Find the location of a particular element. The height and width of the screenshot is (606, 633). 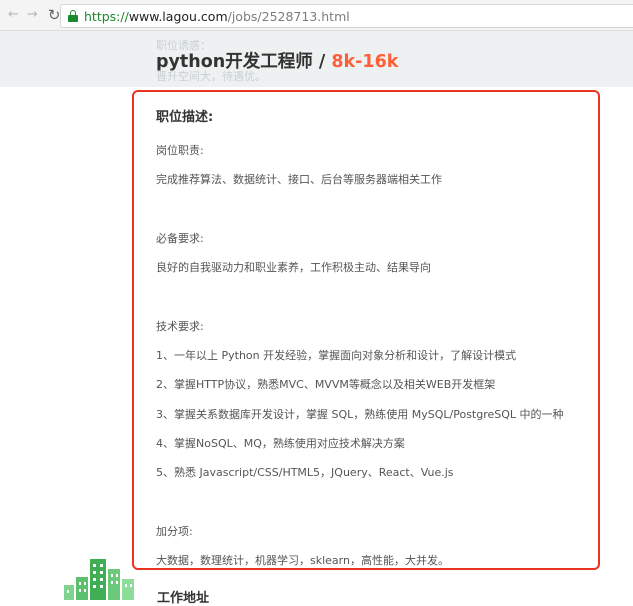

tech-requirement-item: 2、掌握HTTP协议，熟悉MVC、MVVM等概念以及相关WEB开发框架 is located at coordinates (326, 384).